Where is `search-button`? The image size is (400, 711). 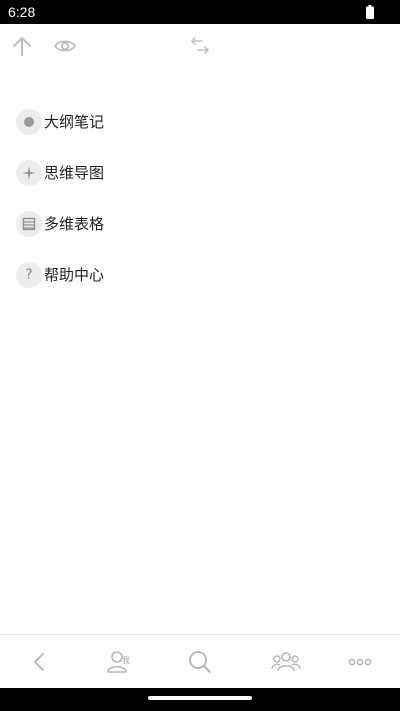
search-button is located at coordinates (200, 662).